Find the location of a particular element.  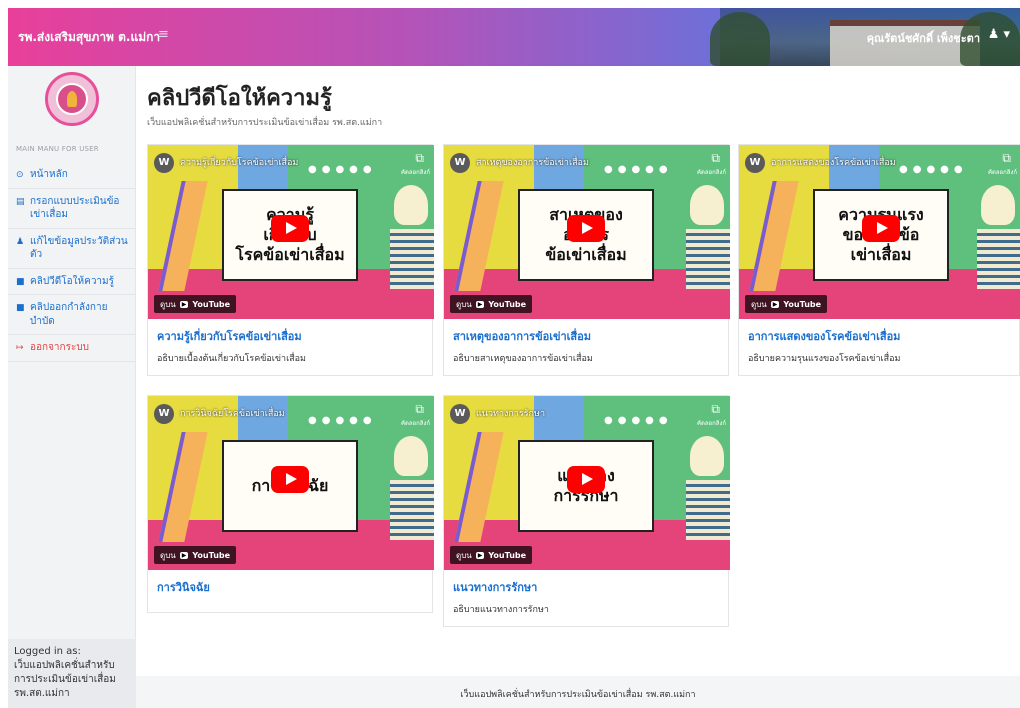

tree-shape is located at coordinates (740, 39).